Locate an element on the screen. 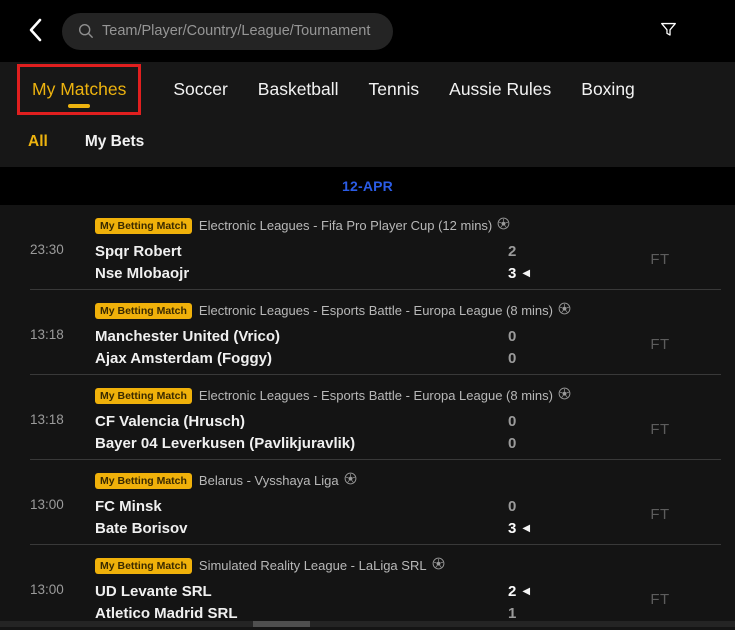  team-row: Nse Mlobaojr 3 ◀ is located at coordinates (340, 273).